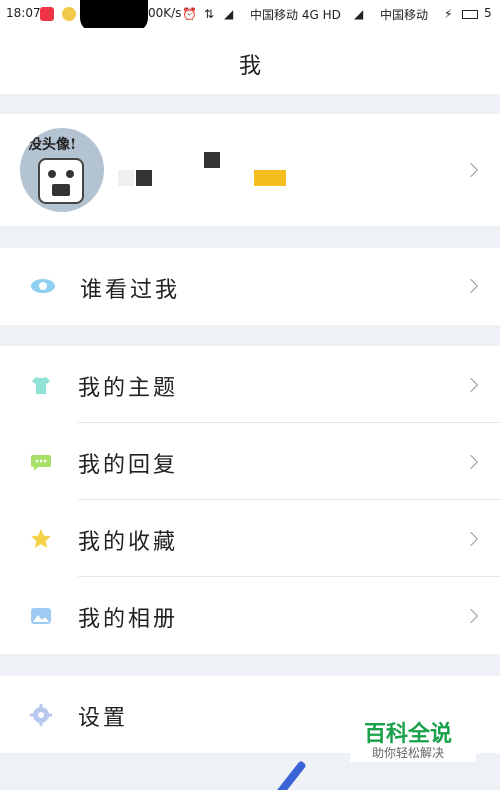  Describe the element at coordinates (128, 619) in the screenshot. I see `my-album-label: 我的相册` at that location.